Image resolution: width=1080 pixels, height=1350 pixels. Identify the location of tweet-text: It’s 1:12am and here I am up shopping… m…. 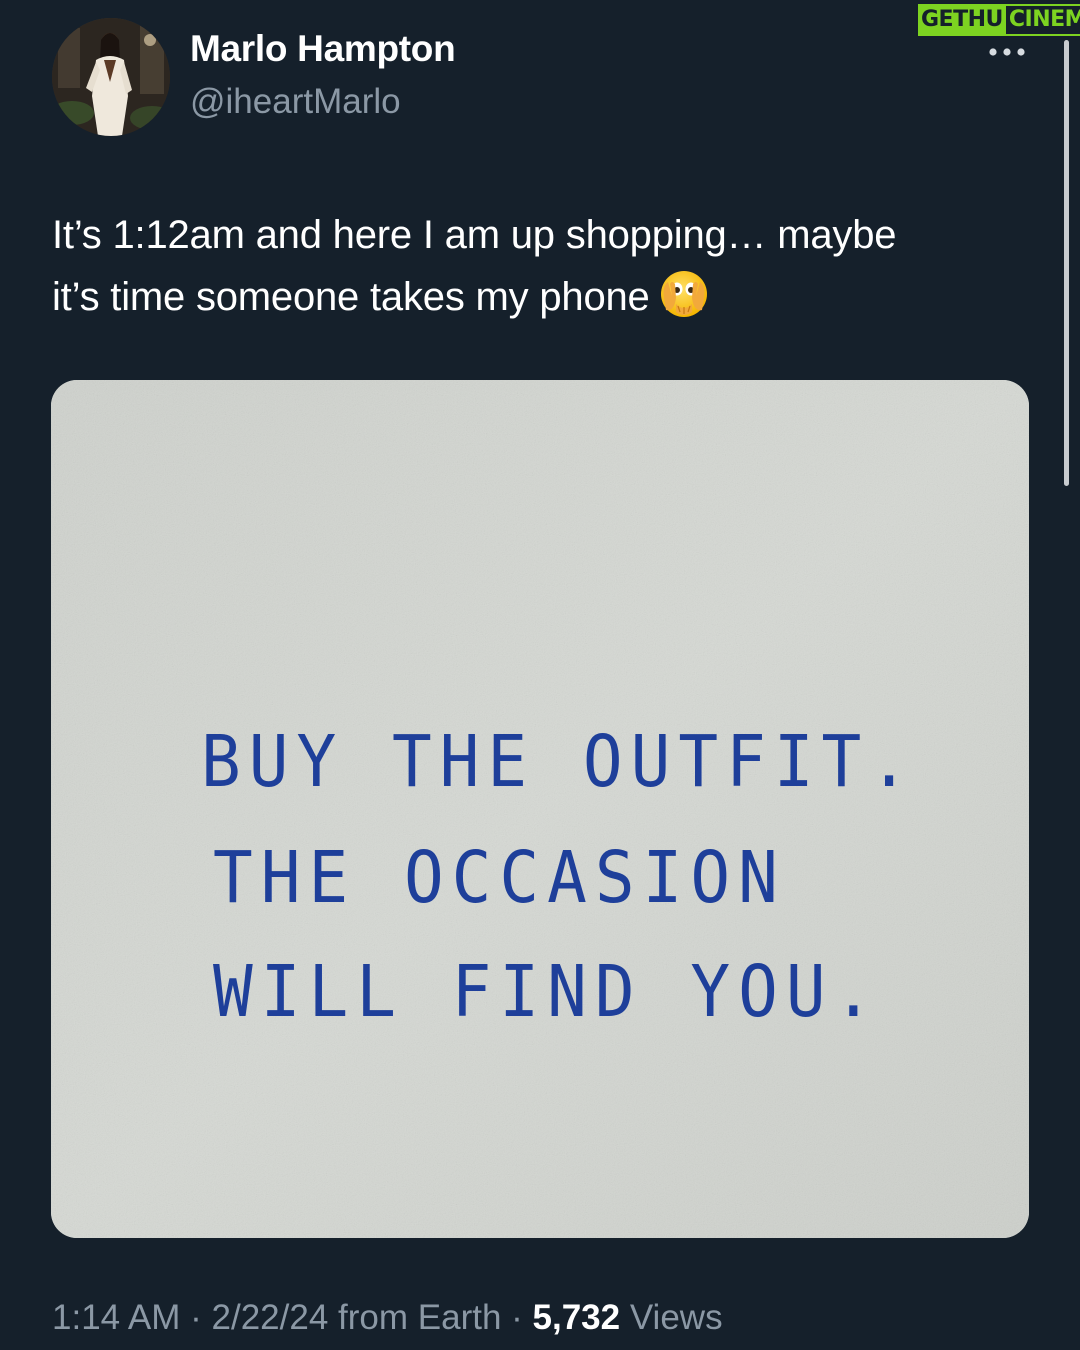
(537, 271).